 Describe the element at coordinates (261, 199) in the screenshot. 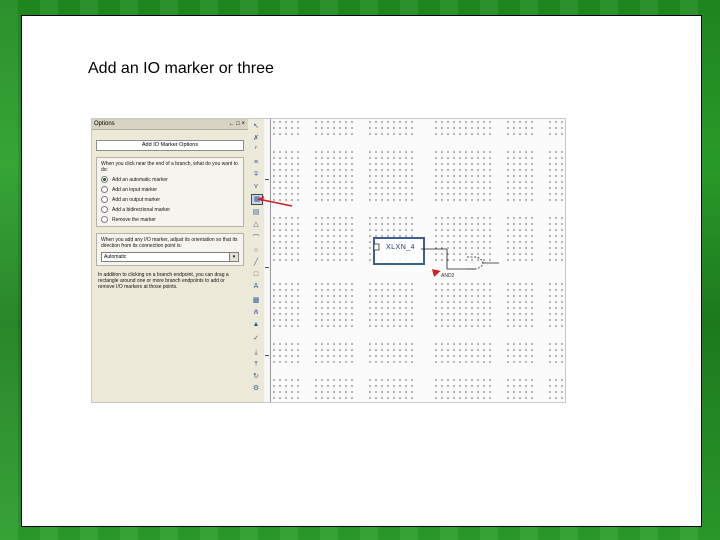

I see `red-arrow-head` at that location.